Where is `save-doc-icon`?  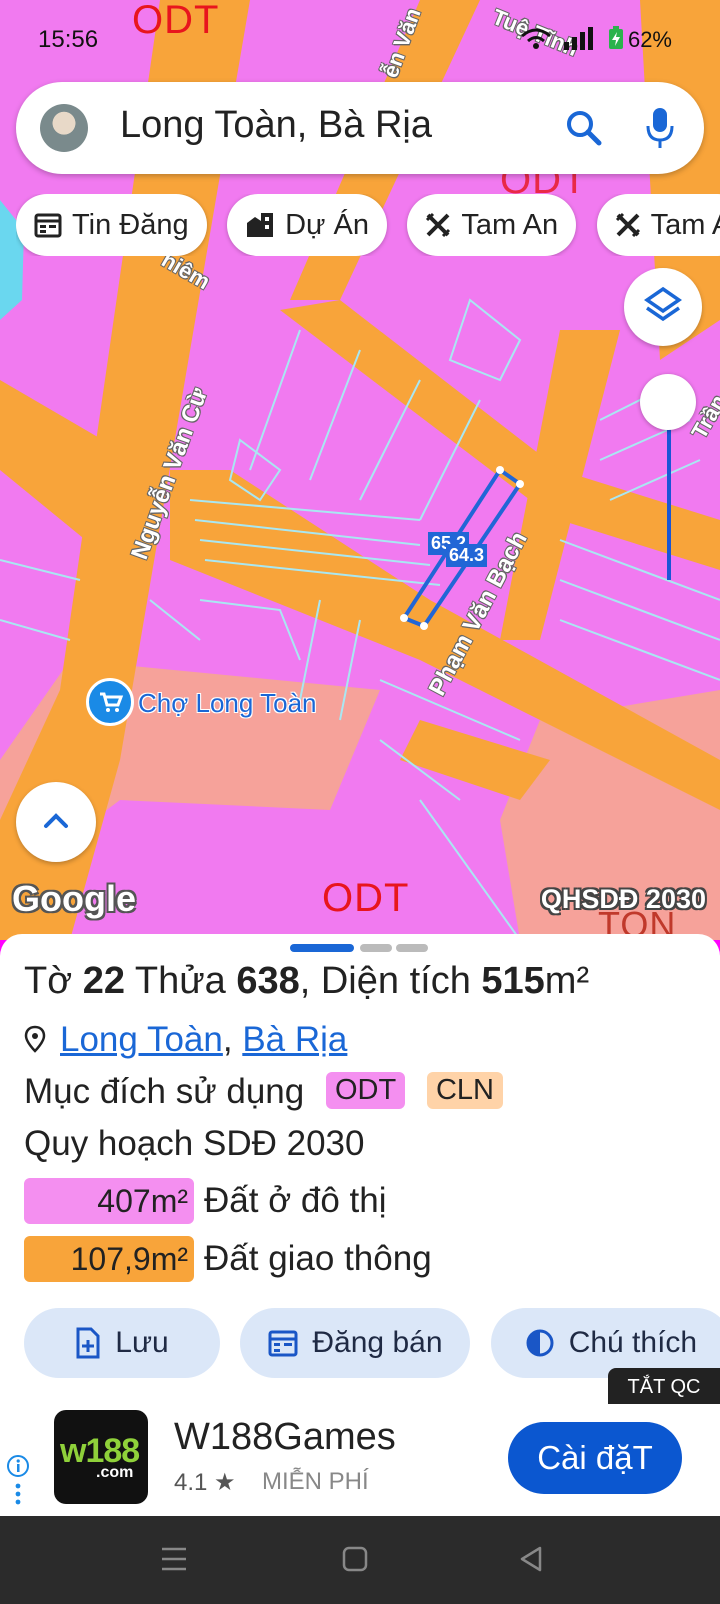 save-doc-icon is located at coordinates (88, 1343).